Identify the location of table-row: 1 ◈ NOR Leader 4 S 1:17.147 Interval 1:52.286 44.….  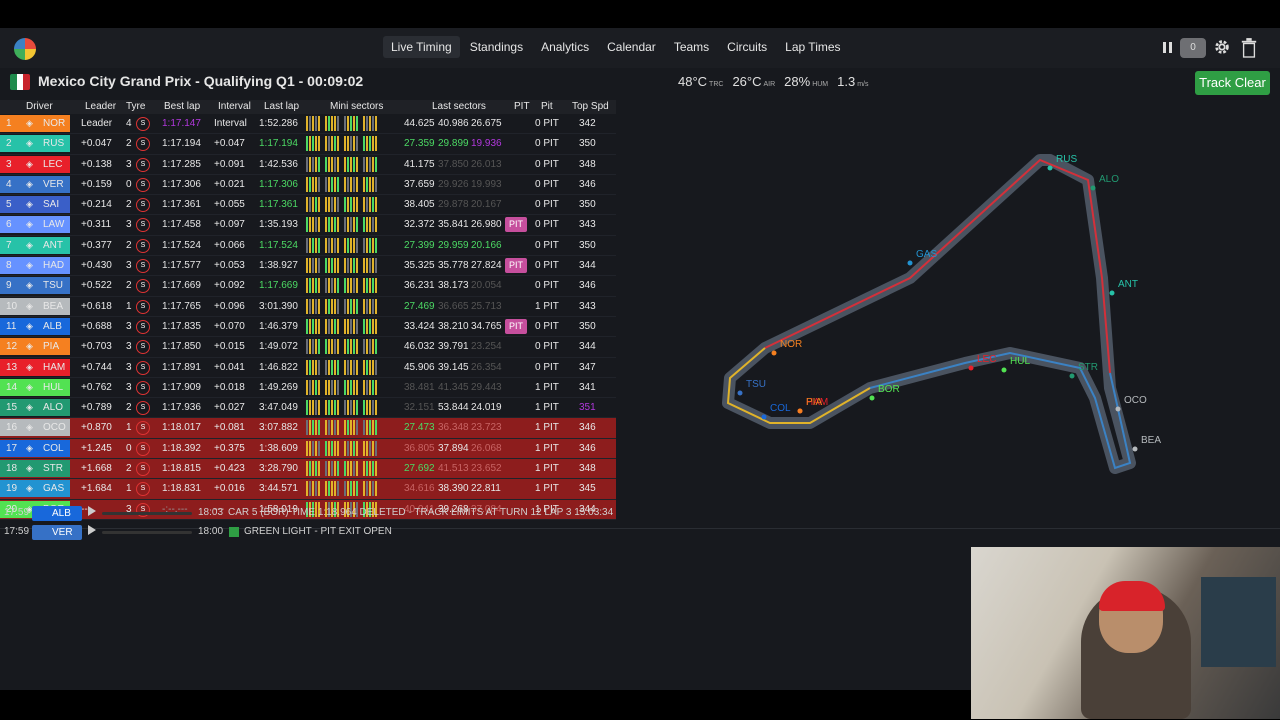
(308, 124).